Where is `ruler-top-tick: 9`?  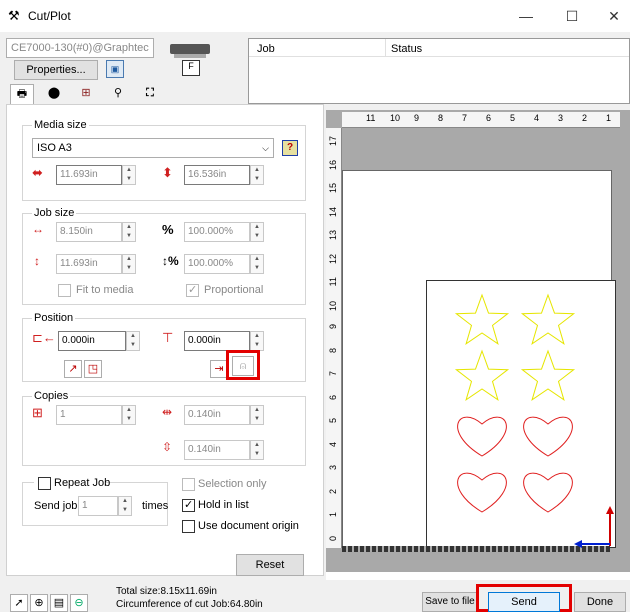
ruler-top-tick: 9 is located at coordinates (417, 118).